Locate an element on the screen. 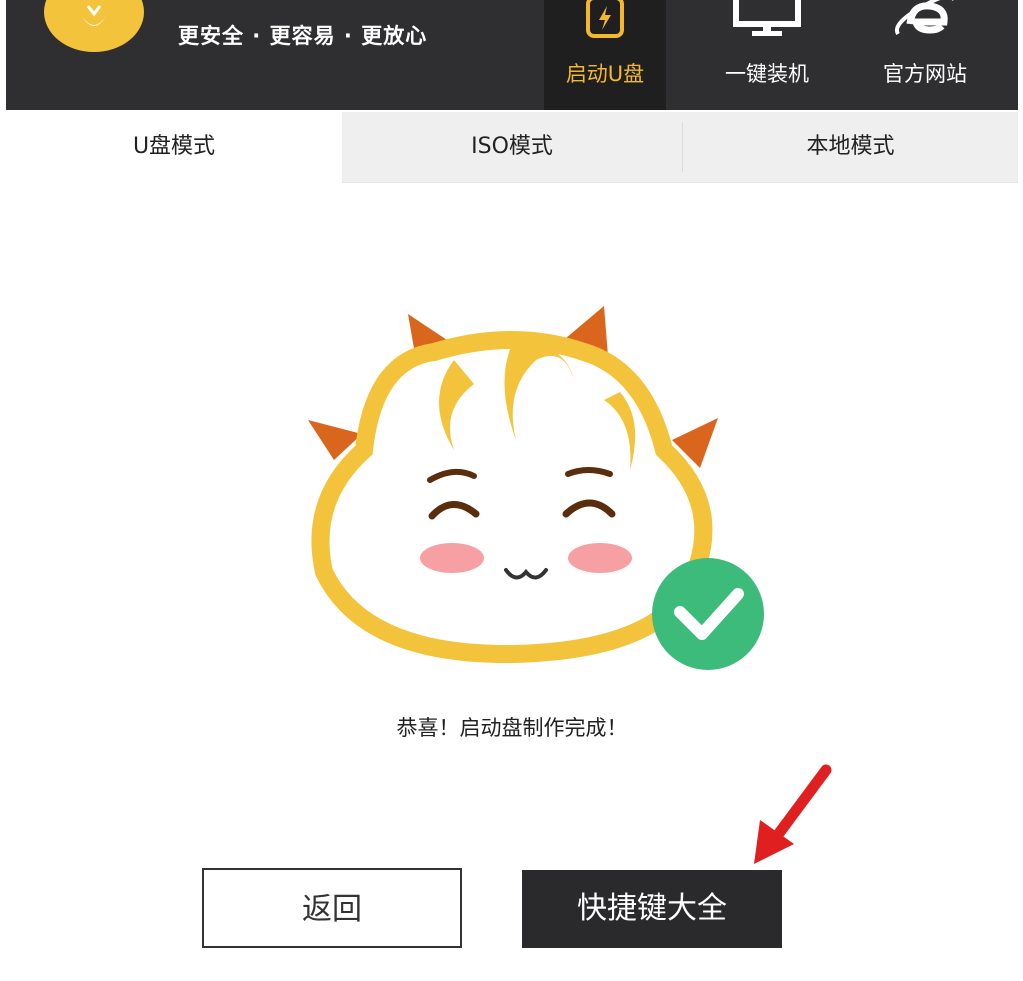 This screenshot has height=981, width=1023. ie-browser-icon is located at coordinates (924, 18).